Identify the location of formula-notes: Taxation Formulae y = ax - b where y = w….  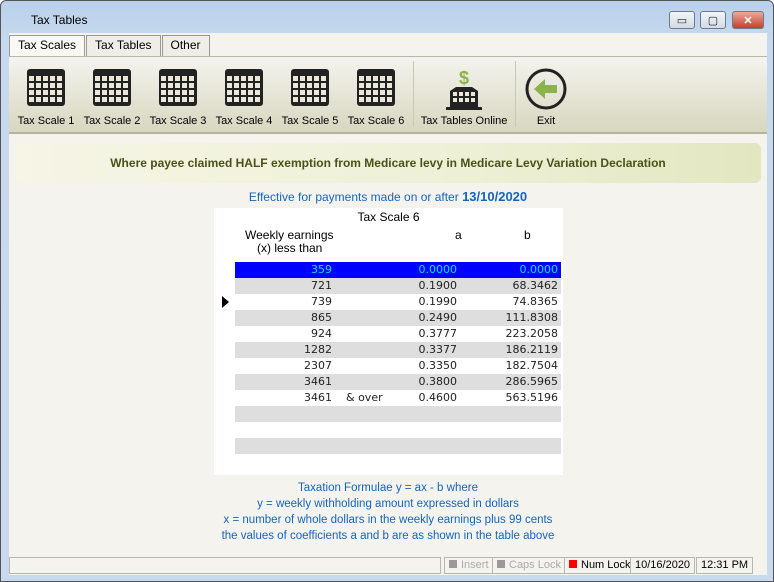
(388, 512).